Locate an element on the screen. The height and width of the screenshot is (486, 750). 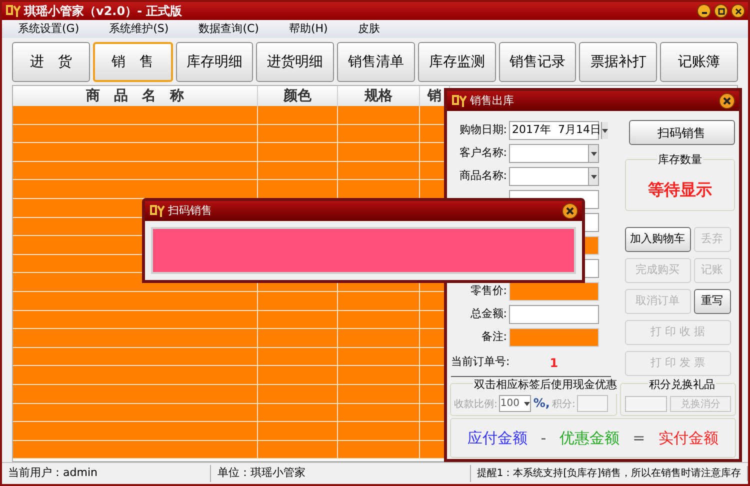
field-label: 零售价: is located at coordinates (488, 291).